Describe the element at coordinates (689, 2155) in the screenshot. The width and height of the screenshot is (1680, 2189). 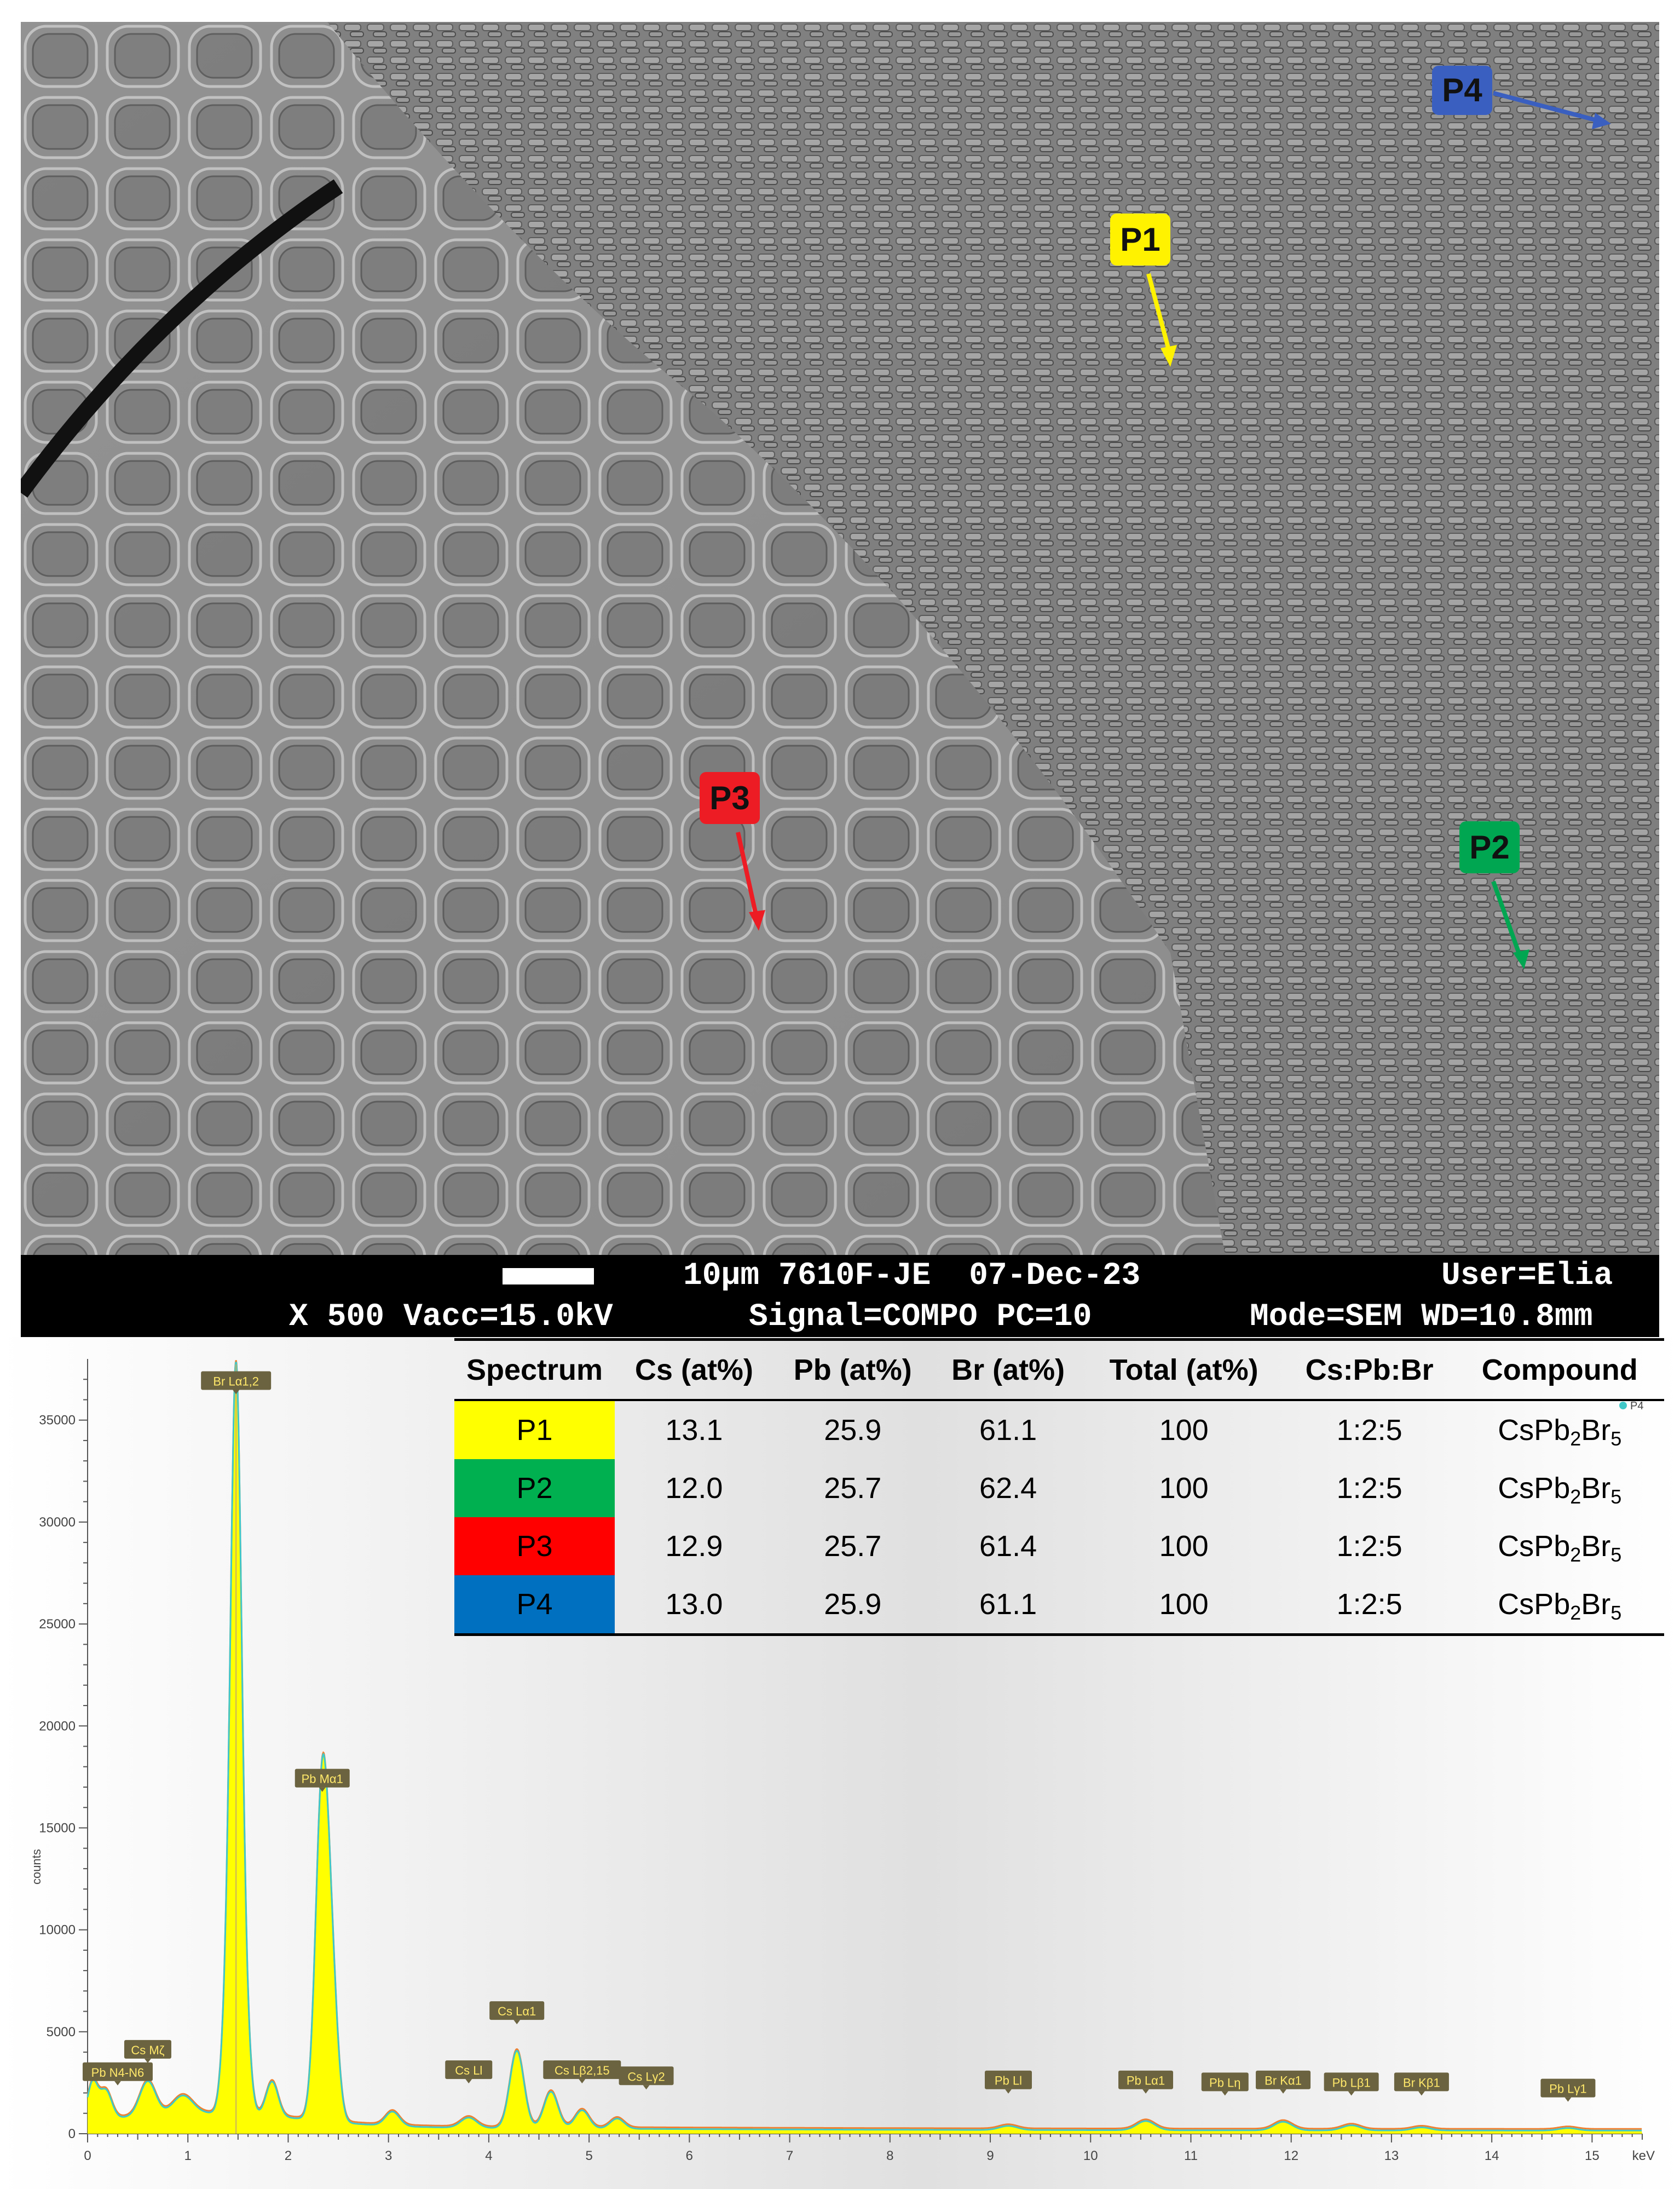
I see `x-tick-label: 6` at that location.